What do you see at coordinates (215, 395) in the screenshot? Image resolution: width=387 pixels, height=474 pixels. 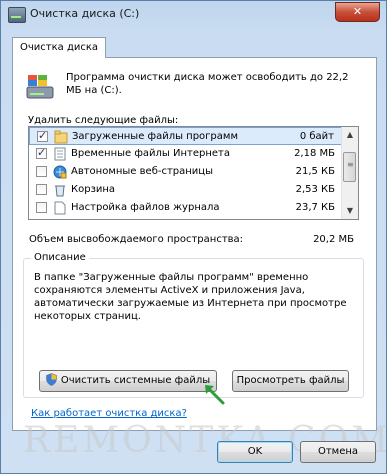 I see `green-pointer-arrow` at bounding box center [215, 395].